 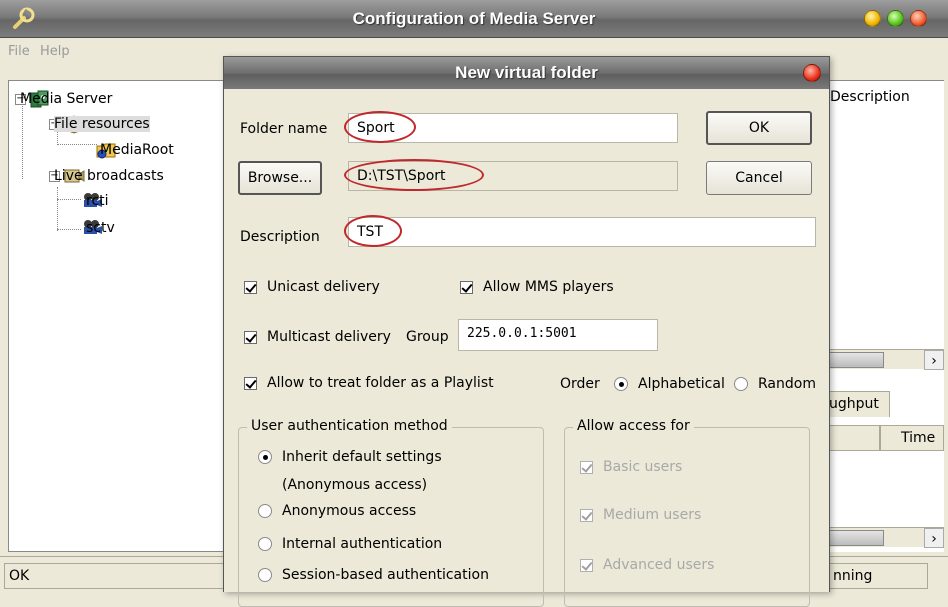 I want to click on main-window-title: Configuration of Media Server, so click(x=474, y=18).